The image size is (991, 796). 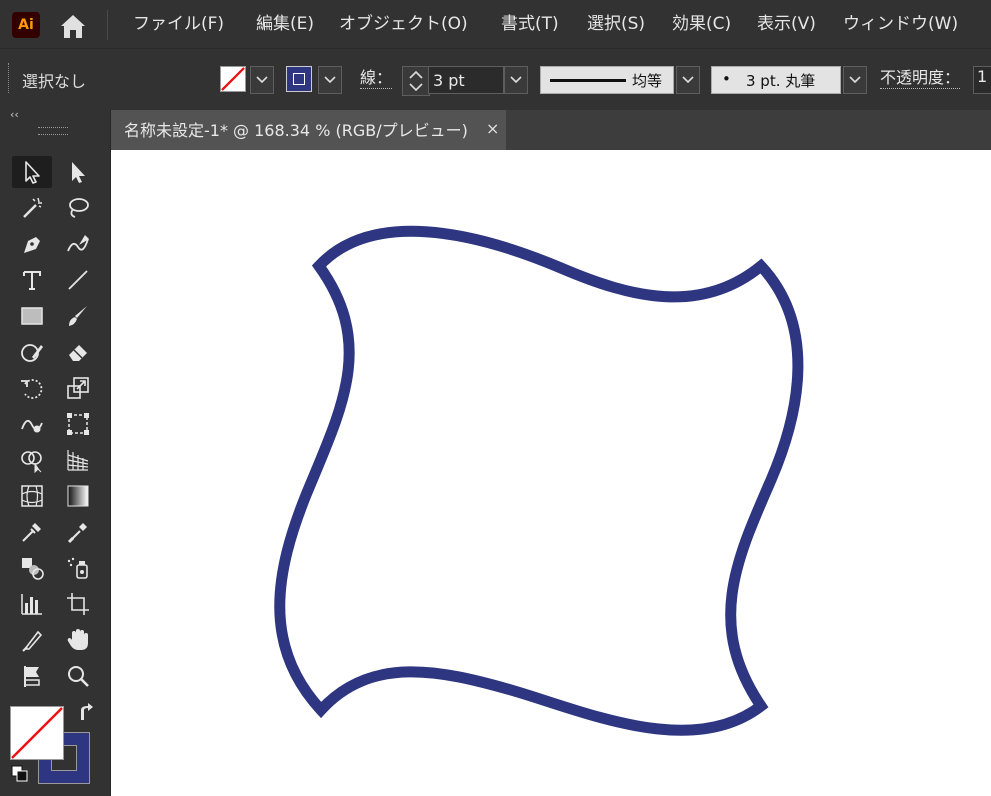 What do you see at coordinates (78, 640) in the screenshot?
I see `hand-tool` at bounding box center [78, 640].